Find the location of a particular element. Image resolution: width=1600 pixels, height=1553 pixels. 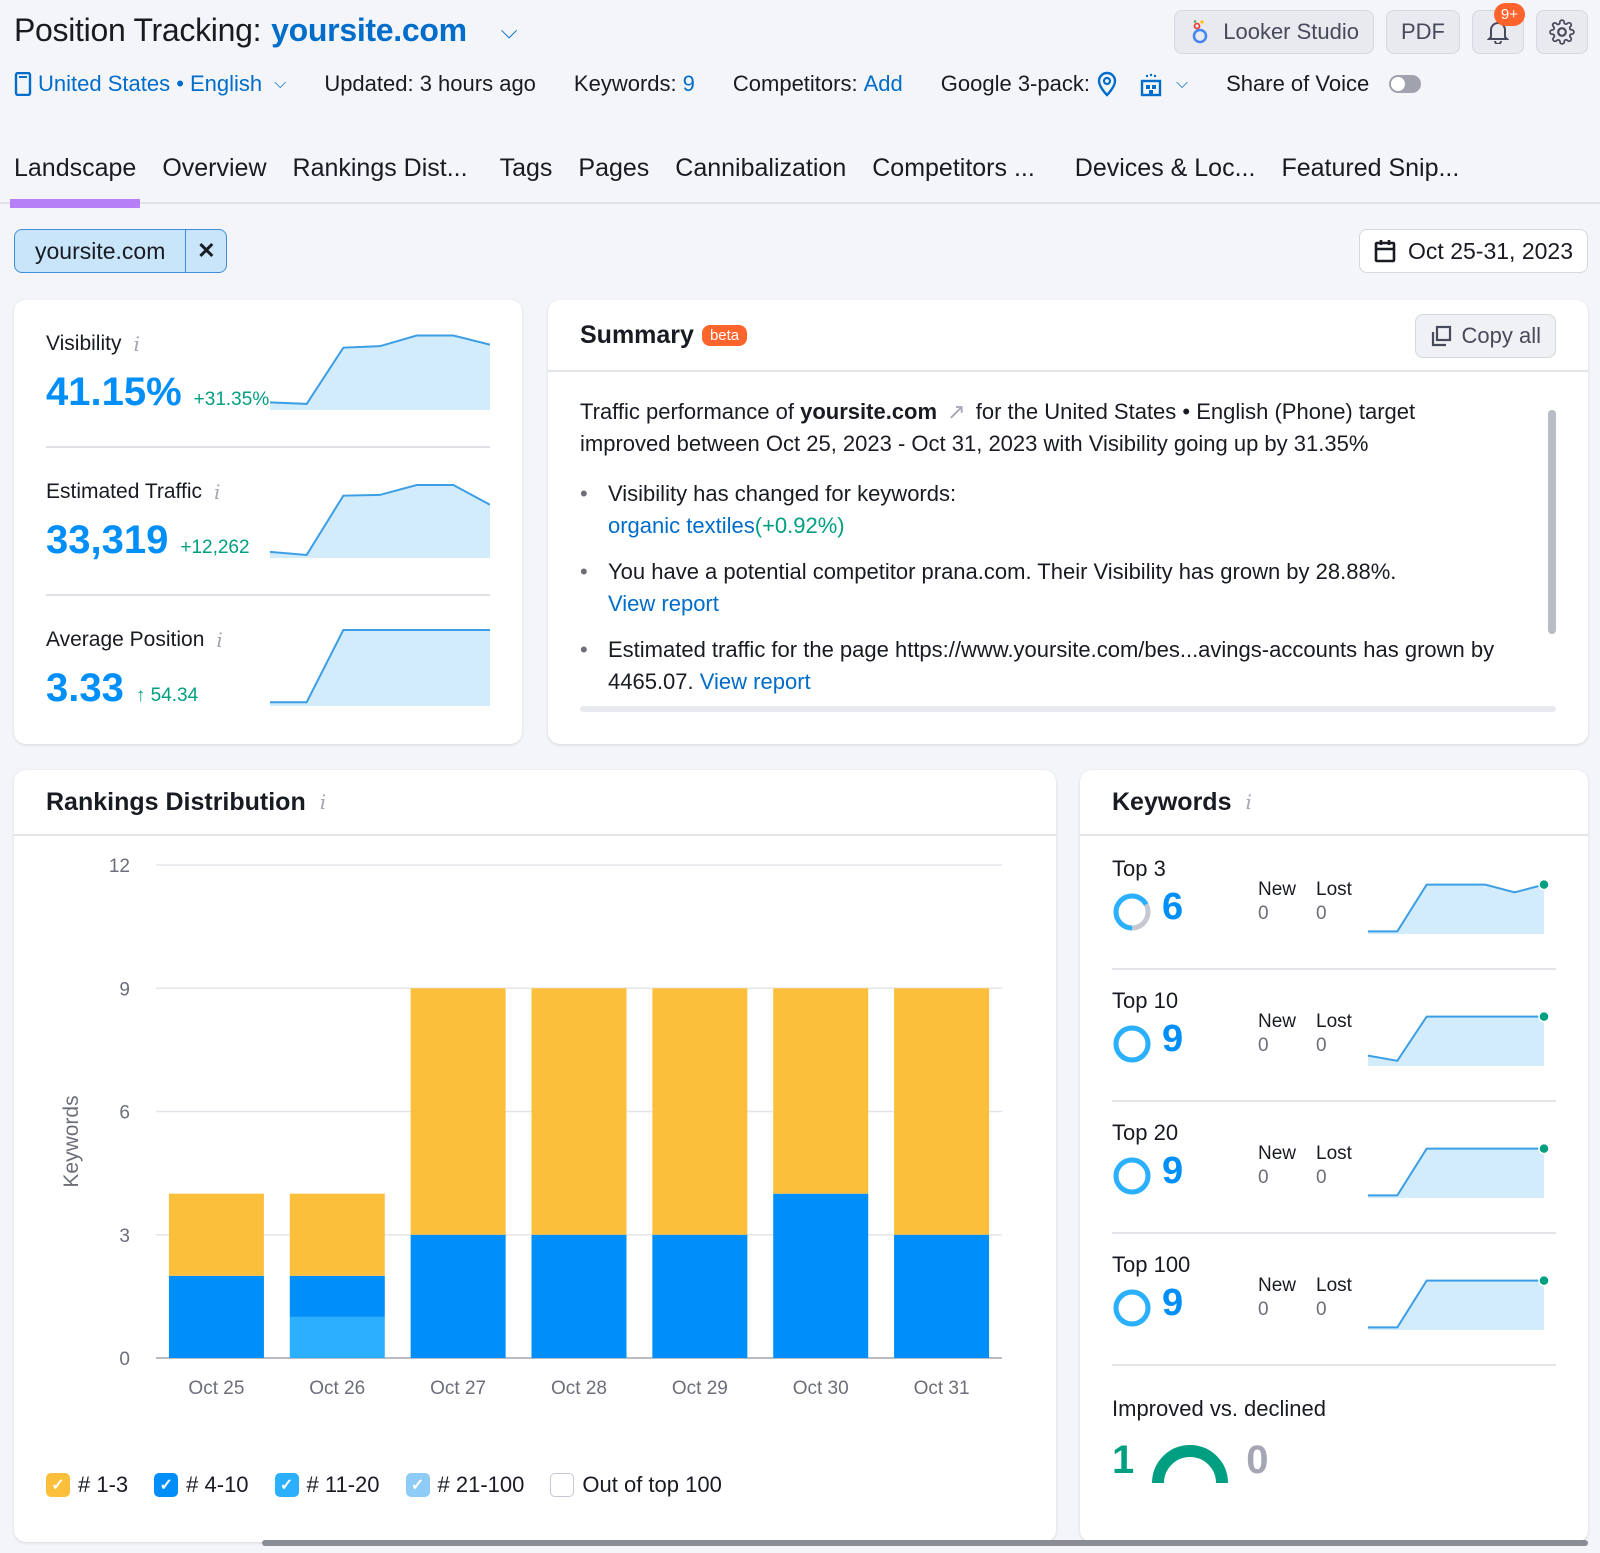

location-label: United States • English is located at coordinates (150, 83).